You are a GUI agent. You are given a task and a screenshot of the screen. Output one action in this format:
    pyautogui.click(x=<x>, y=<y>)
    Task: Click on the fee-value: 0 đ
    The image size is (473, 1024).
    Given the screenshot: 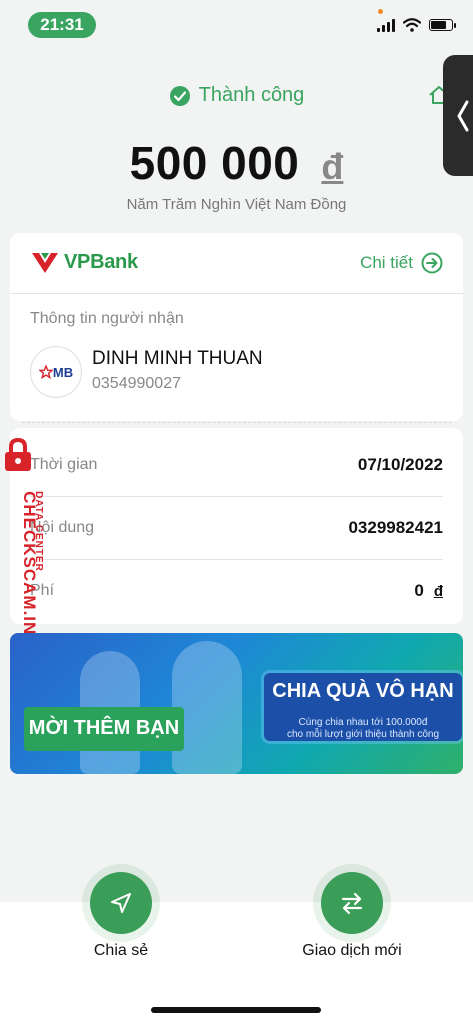 What is the action you would take?
    pyautogui.click(x=428, y=591)
    